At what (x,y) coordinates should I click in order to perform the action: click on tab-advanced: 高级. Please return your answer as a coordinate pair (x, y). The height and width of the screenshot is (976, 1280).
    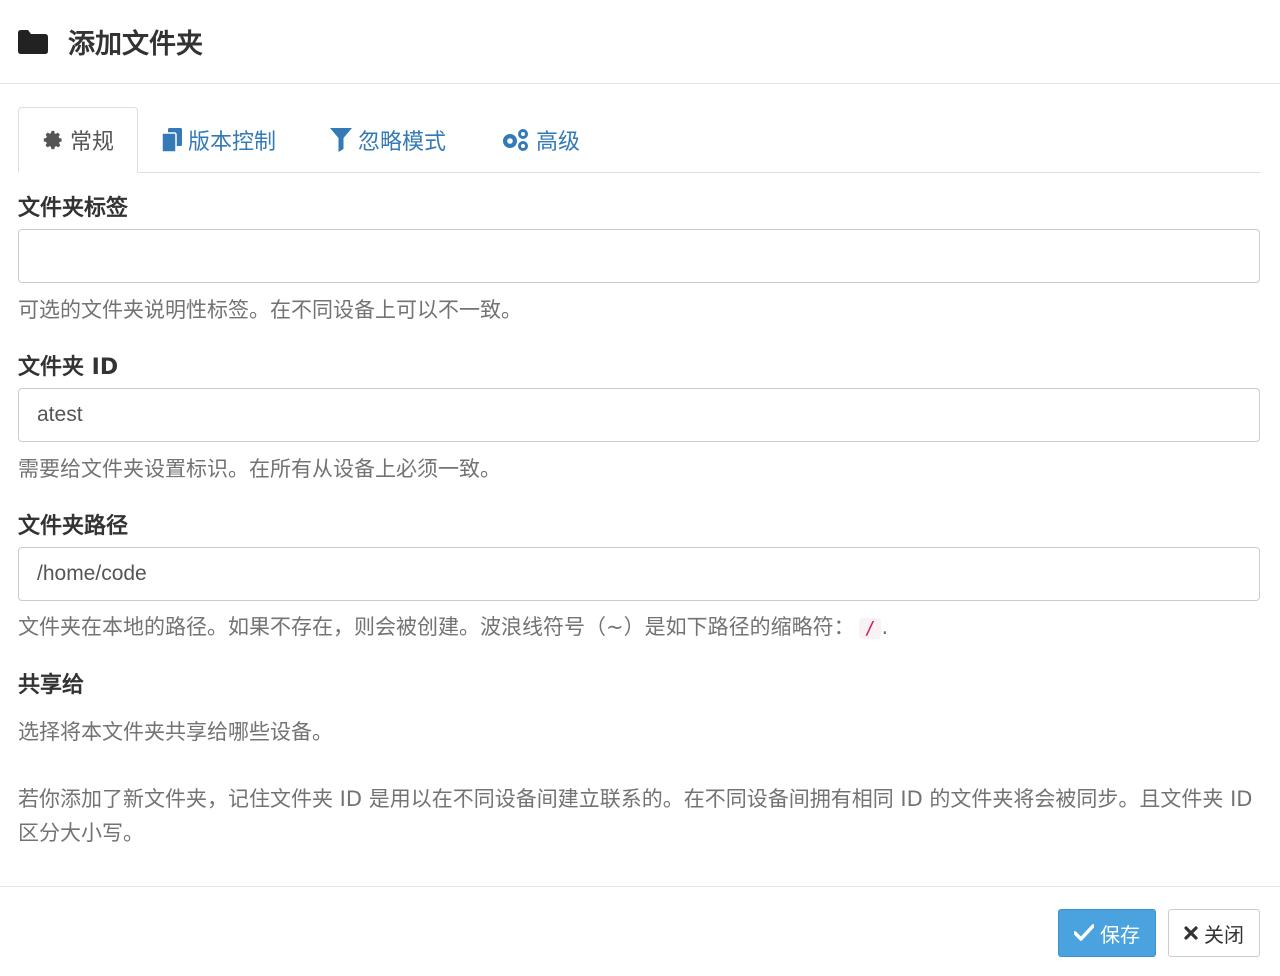
    Looking at the image, I should click on (540, 139).